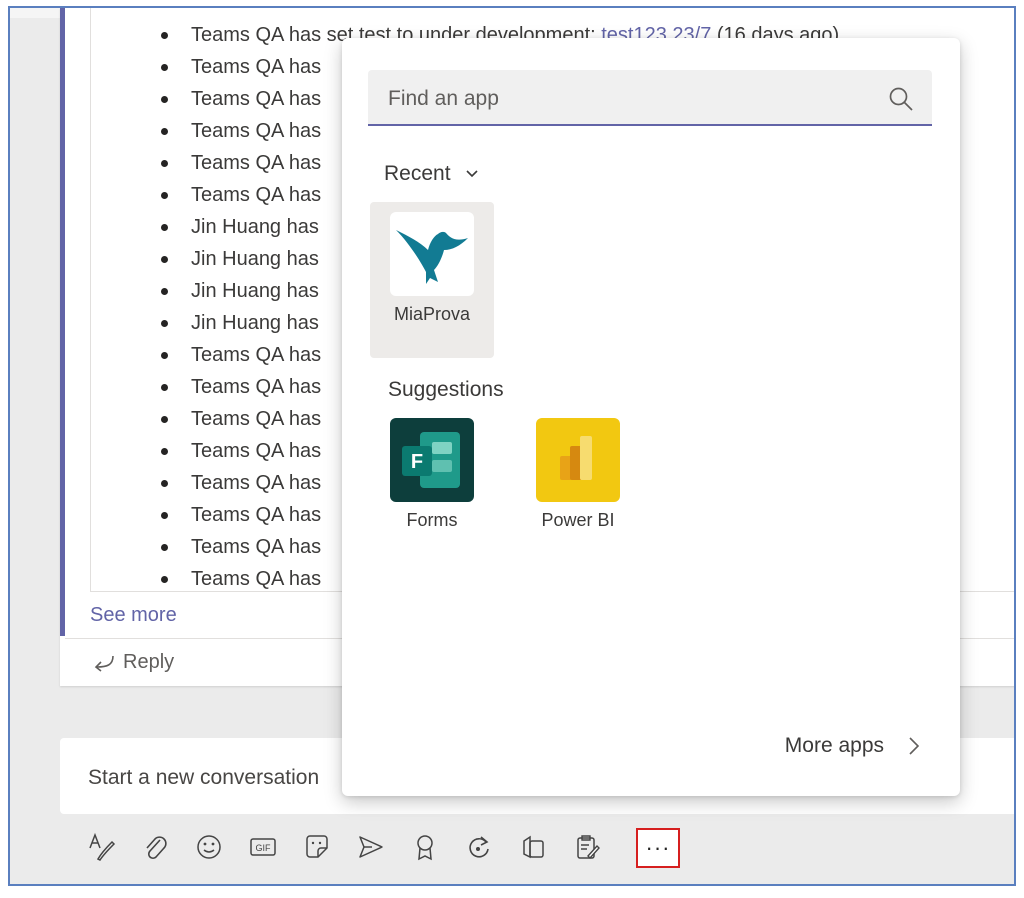 The image size is (1024, 898). I want to click on loop-icon, so click(479, 847).